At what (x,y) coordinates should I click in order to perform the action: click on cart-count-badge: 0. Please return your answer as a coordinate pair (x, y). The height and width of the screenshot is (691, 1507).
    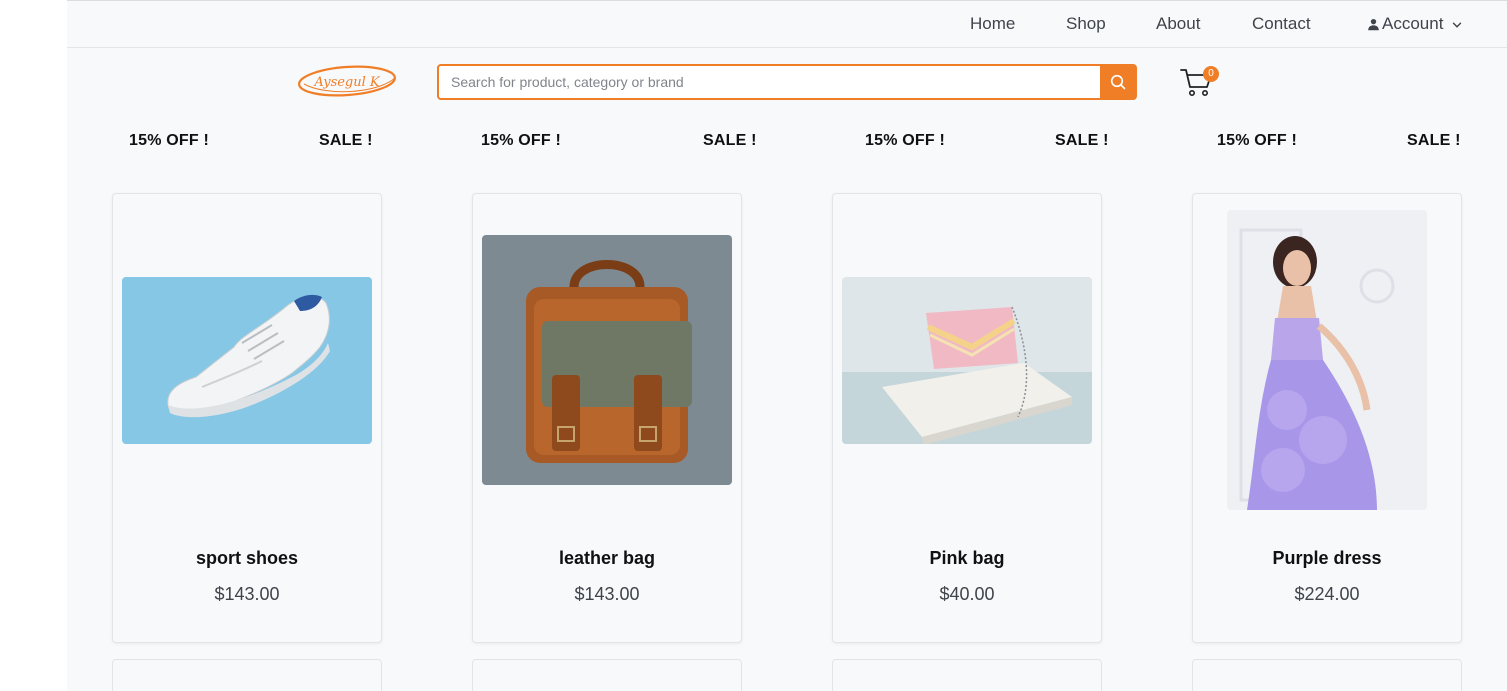
    Looking at the image, I should click on (1211, 74).